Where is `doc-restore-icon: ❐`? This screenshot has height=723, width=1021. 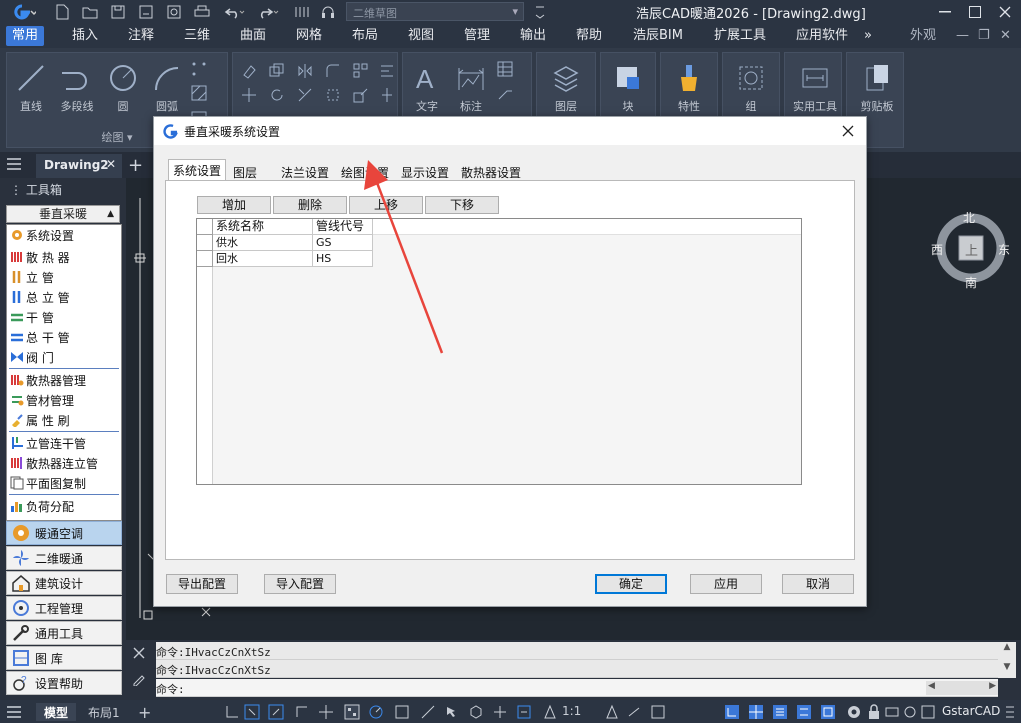 doc-restore-icon: ❐ is located at coordinates (984, 36).